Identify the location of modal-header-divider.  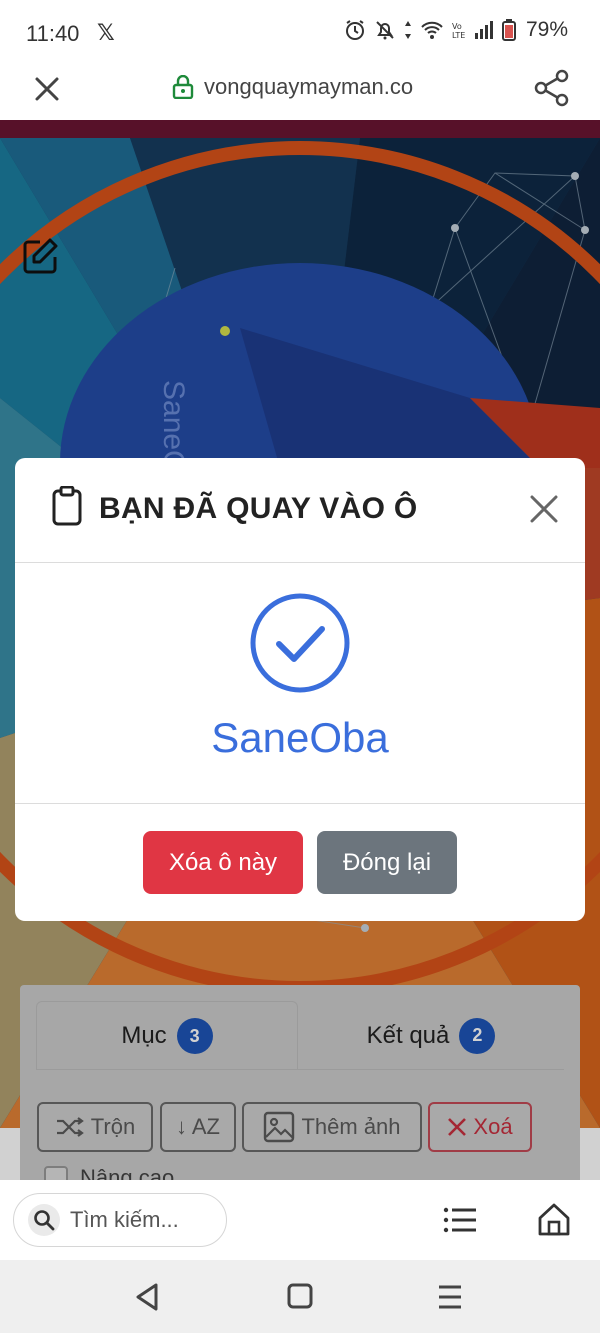
(300, 562).